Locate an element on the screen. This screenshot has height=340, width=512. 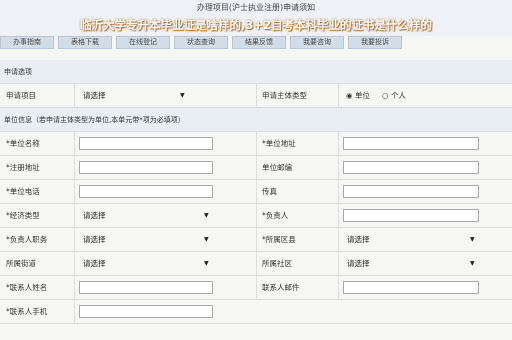
tab-consult: 我要咨询 is located at coordinates (317, 42).